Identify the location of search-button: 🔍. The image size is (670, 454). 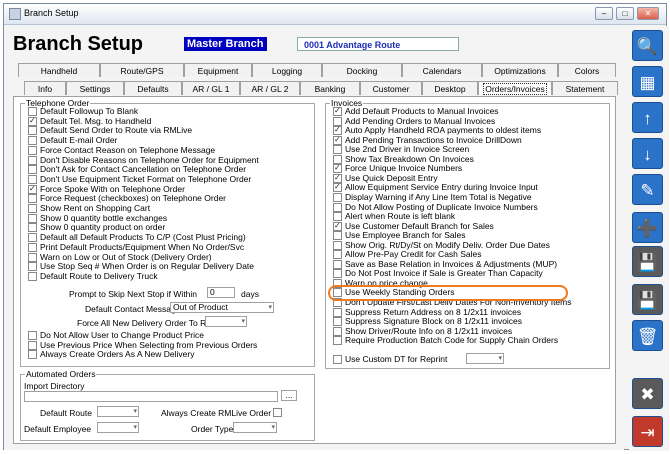
(647, 45).